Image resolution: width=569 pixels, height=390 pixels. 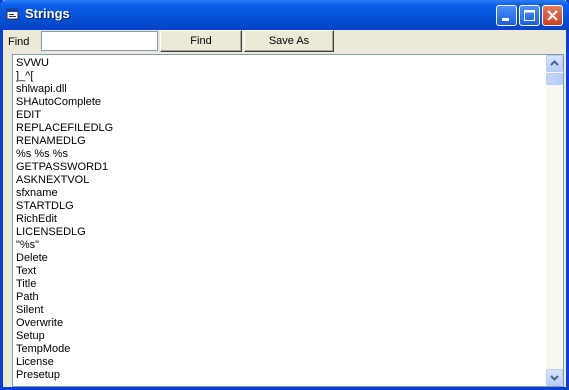 I want to click on toolbar: Find Find Save As, so click(x=284, y=42).